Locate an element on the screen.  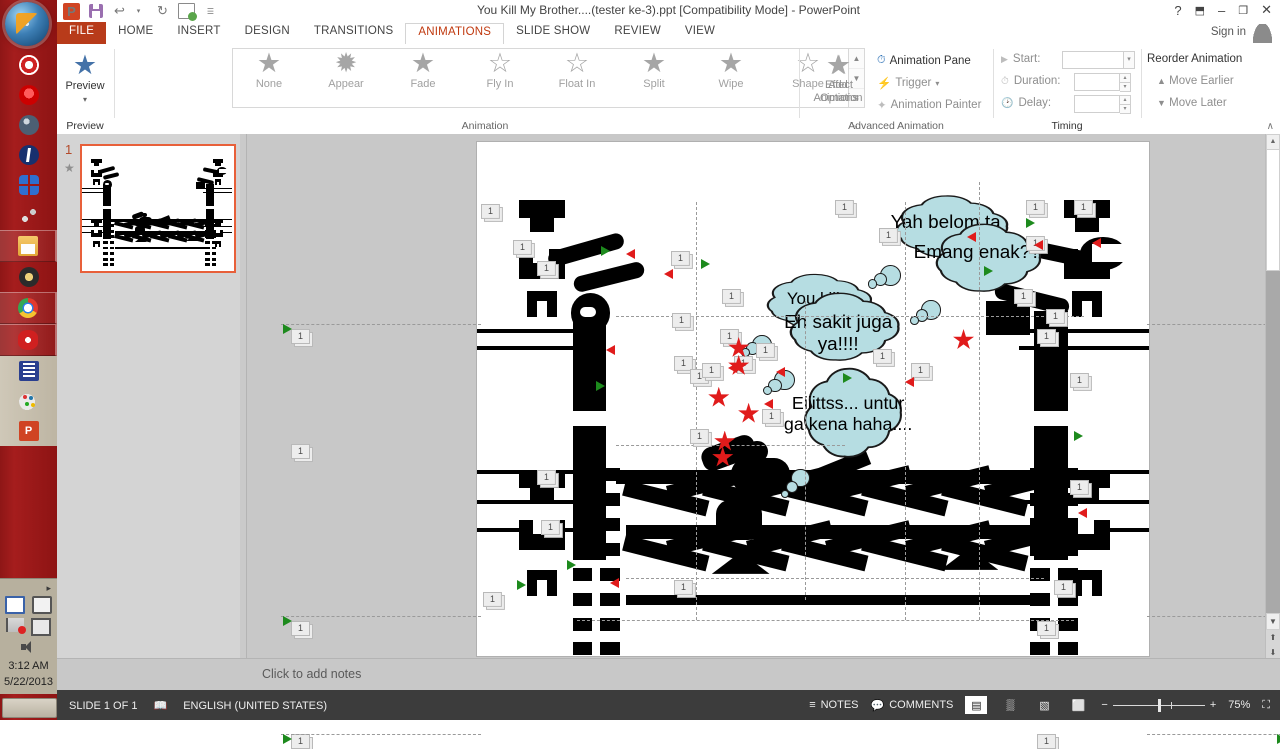
slide-indicator: SLIDE 1 OF 1 is located at coordinates (103, 706).